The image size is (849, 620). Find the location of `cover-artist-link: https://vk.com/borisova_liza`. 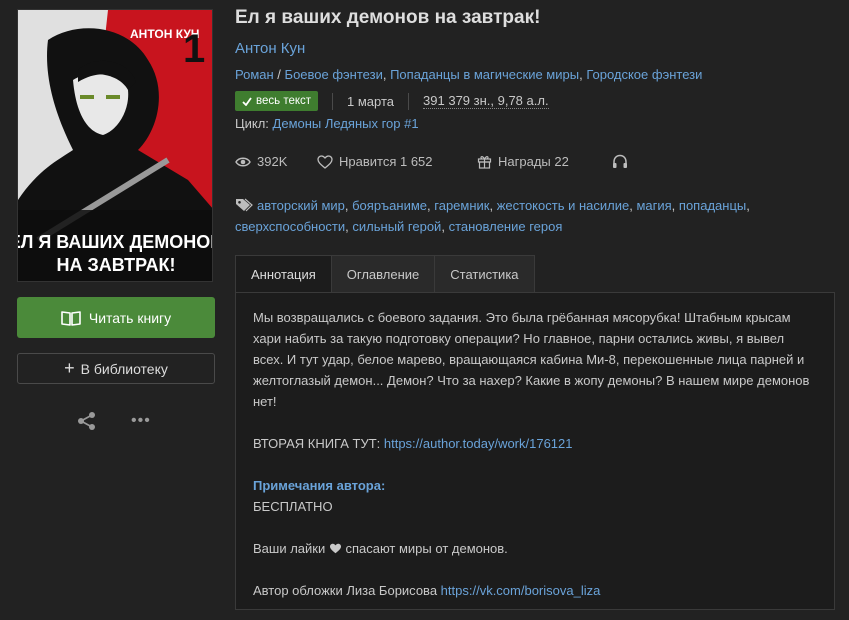

cover-artist-link: https://vk.com/borisova_liza is located at coordinates (521, 590).